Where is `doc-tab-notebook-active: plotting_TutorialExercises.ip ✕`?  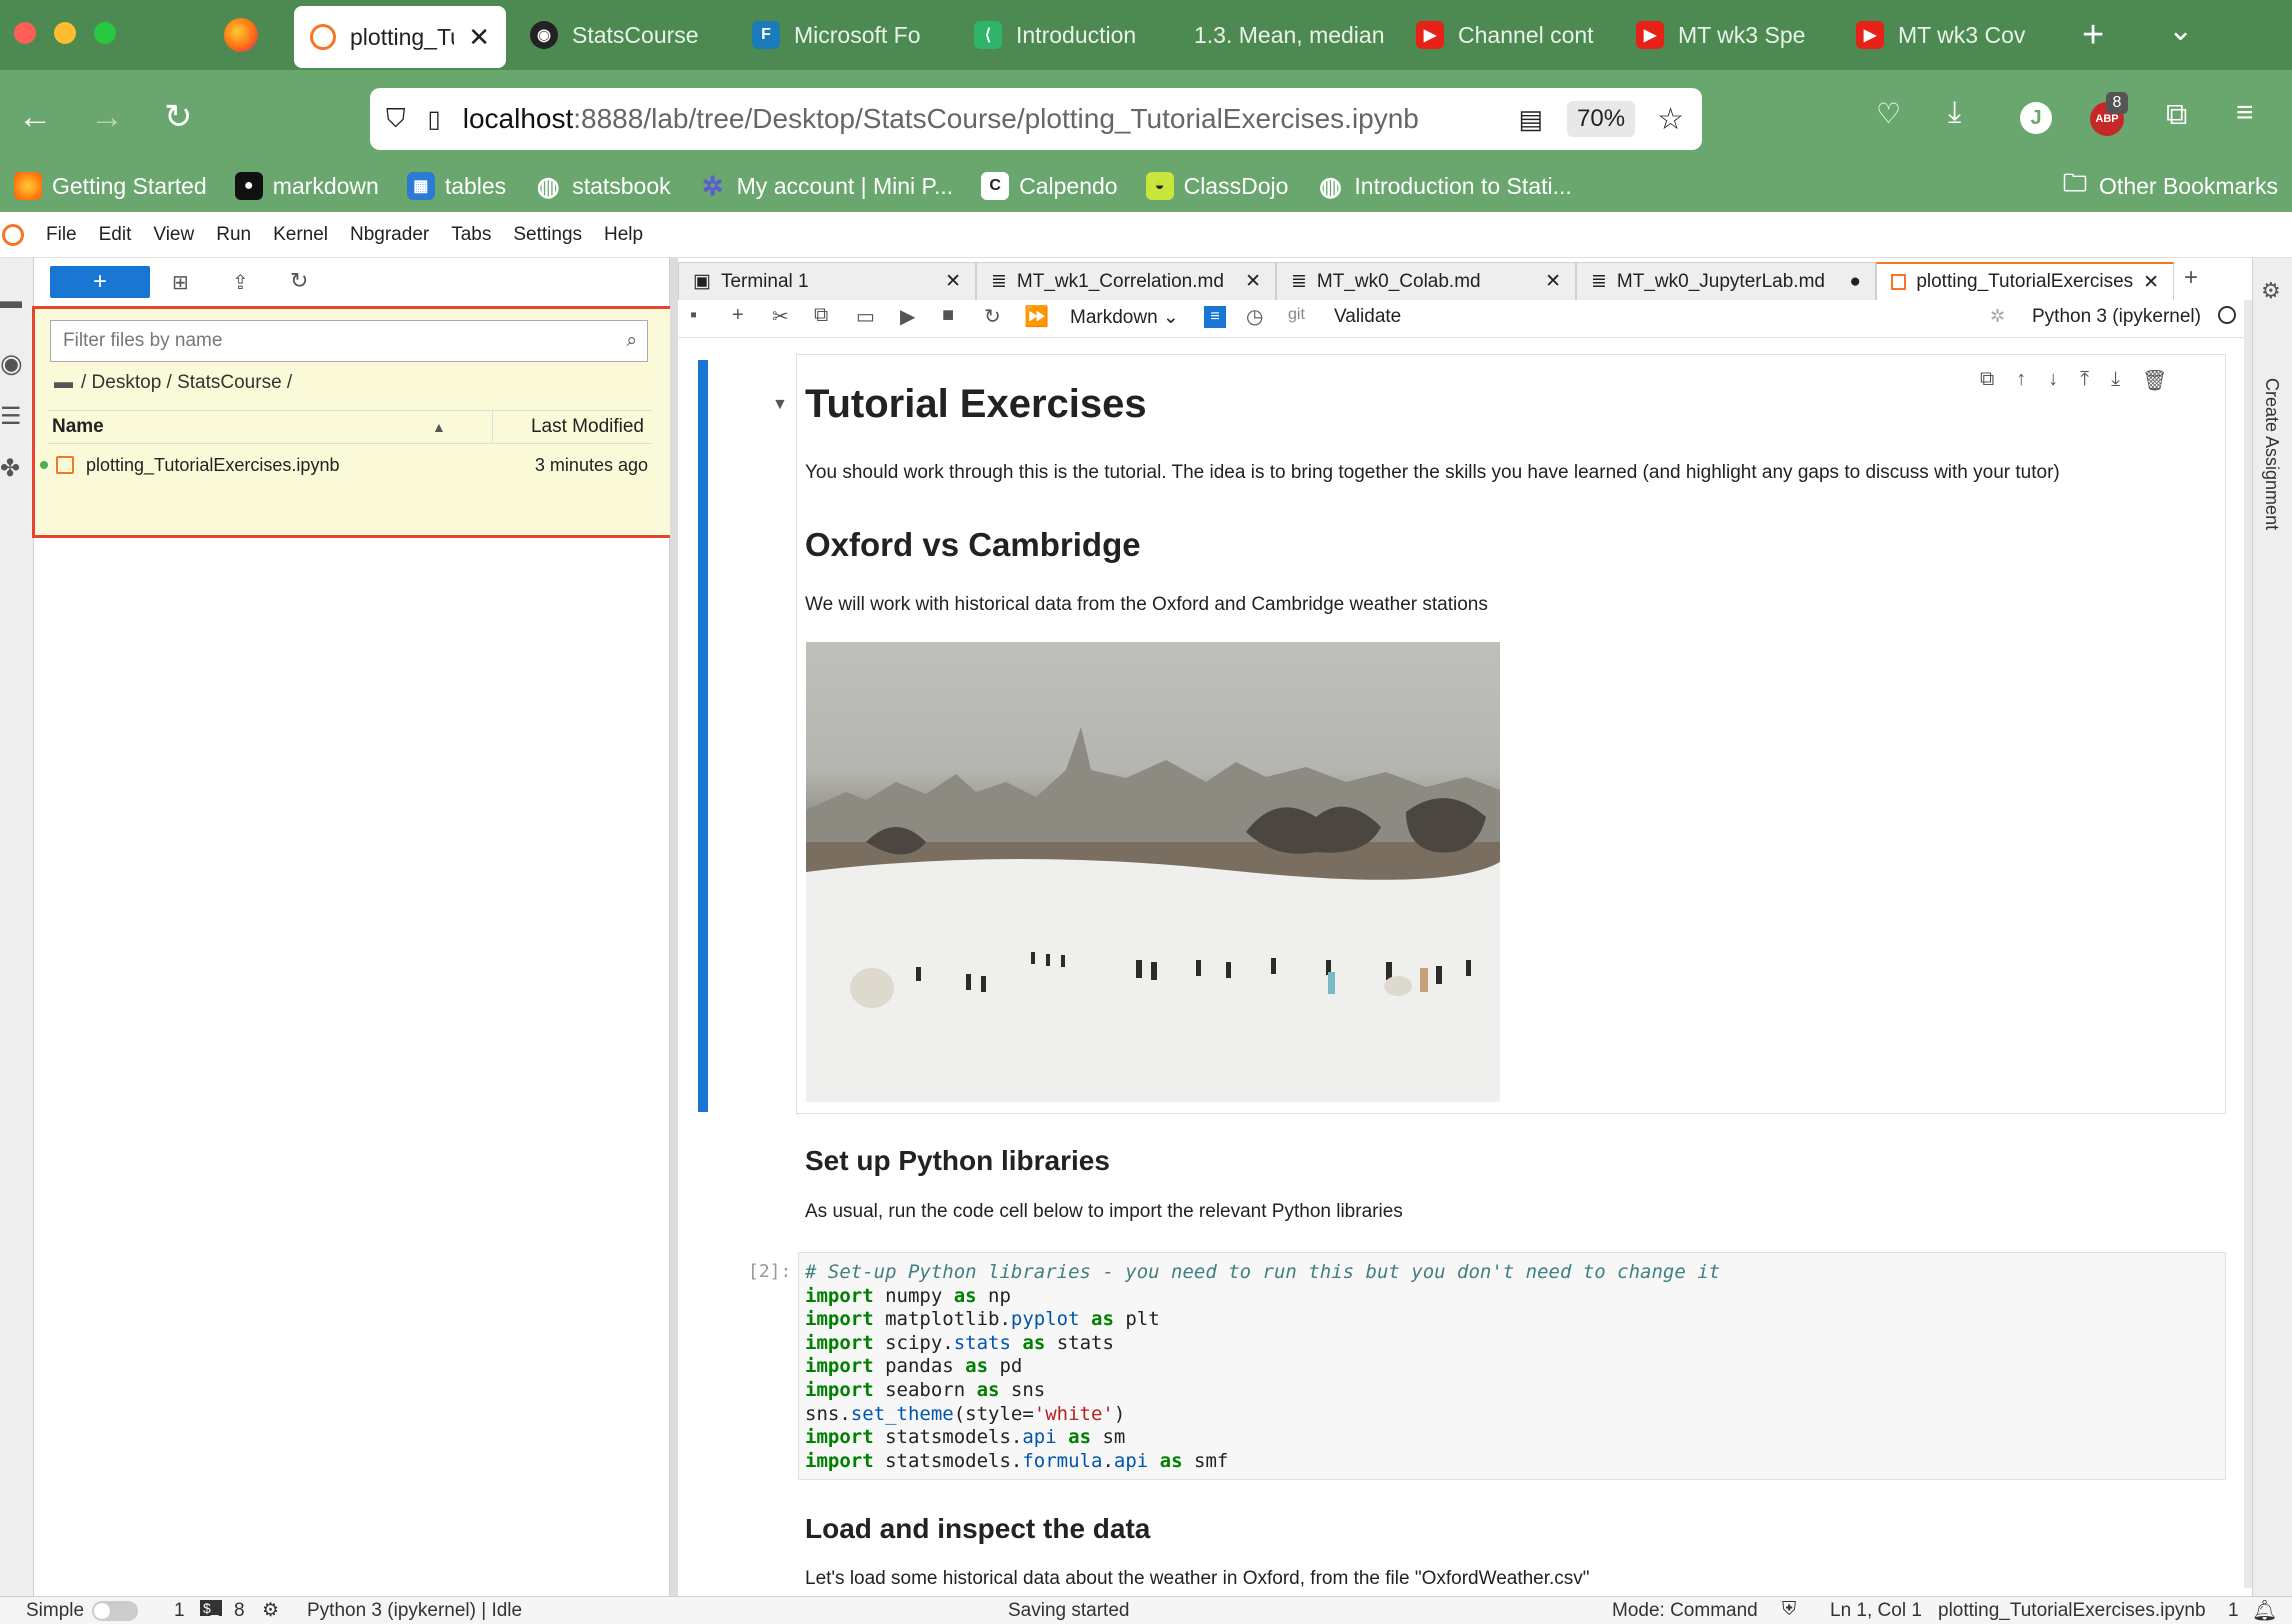 doc-tab-notebook-active: plotting_TutorialExercises.ip ✕ is located at coordinates (2025, 281).